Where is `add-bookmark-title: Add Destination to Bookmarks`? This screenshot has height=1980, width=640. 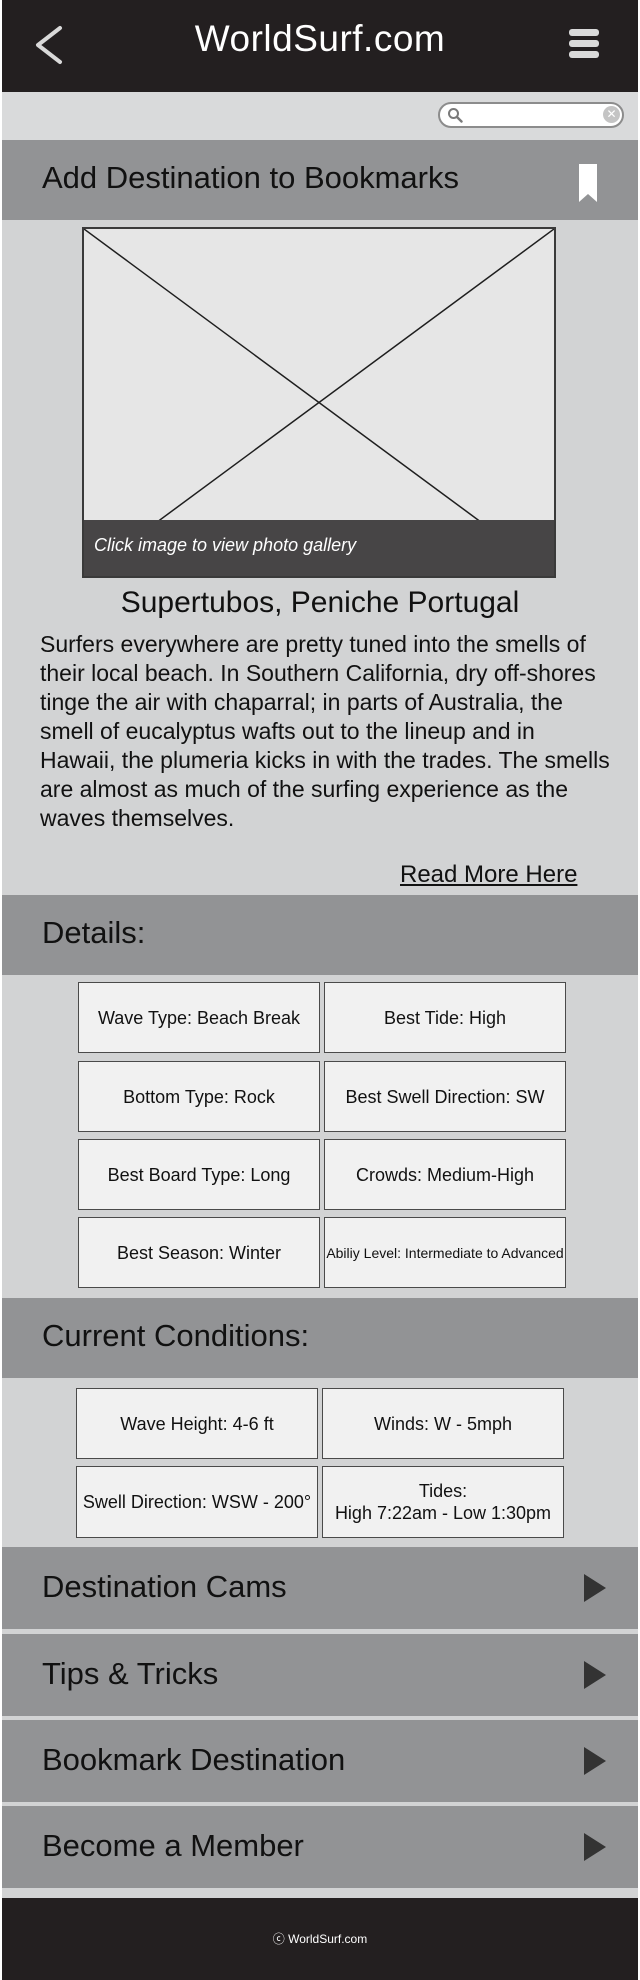
add-bookmark-title: Add Destination to Bookmarks is located at coordinates (250, 177).